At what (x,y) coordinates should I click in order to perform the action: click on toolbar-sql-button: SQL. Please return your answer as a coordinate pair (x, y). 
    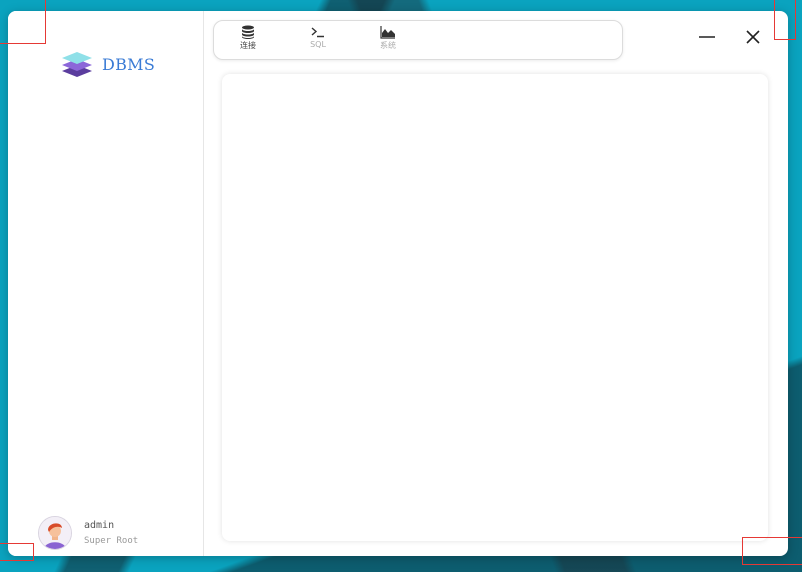
    Looking at the image, I should click on (318, 37).